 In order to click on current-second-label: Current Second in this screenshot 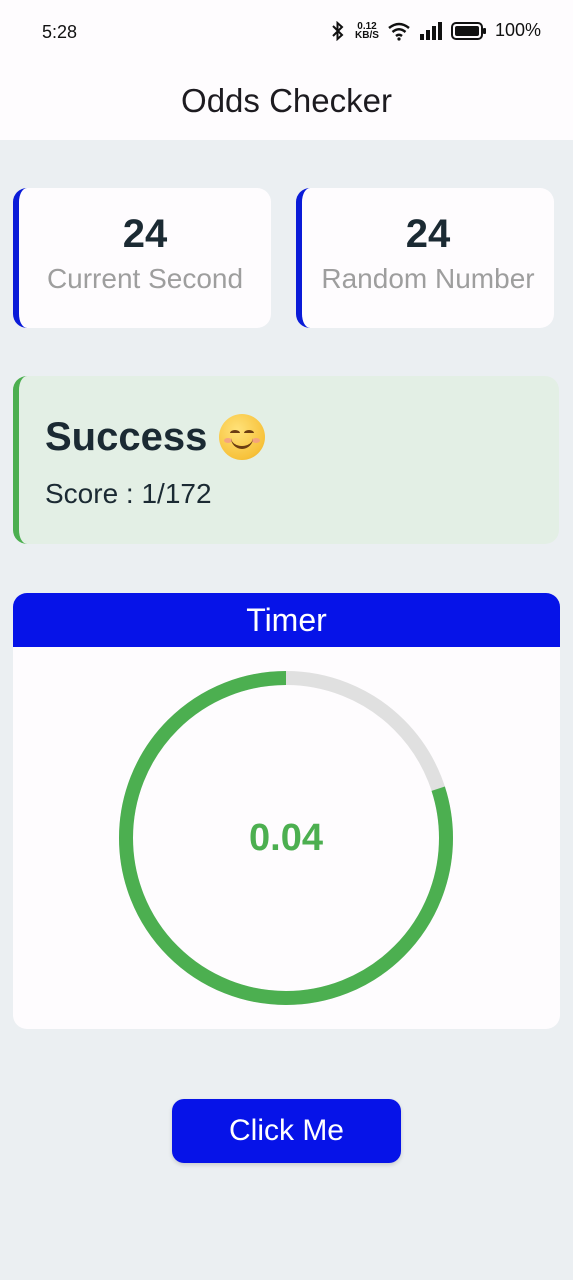, I will do `click(145, 278)`.